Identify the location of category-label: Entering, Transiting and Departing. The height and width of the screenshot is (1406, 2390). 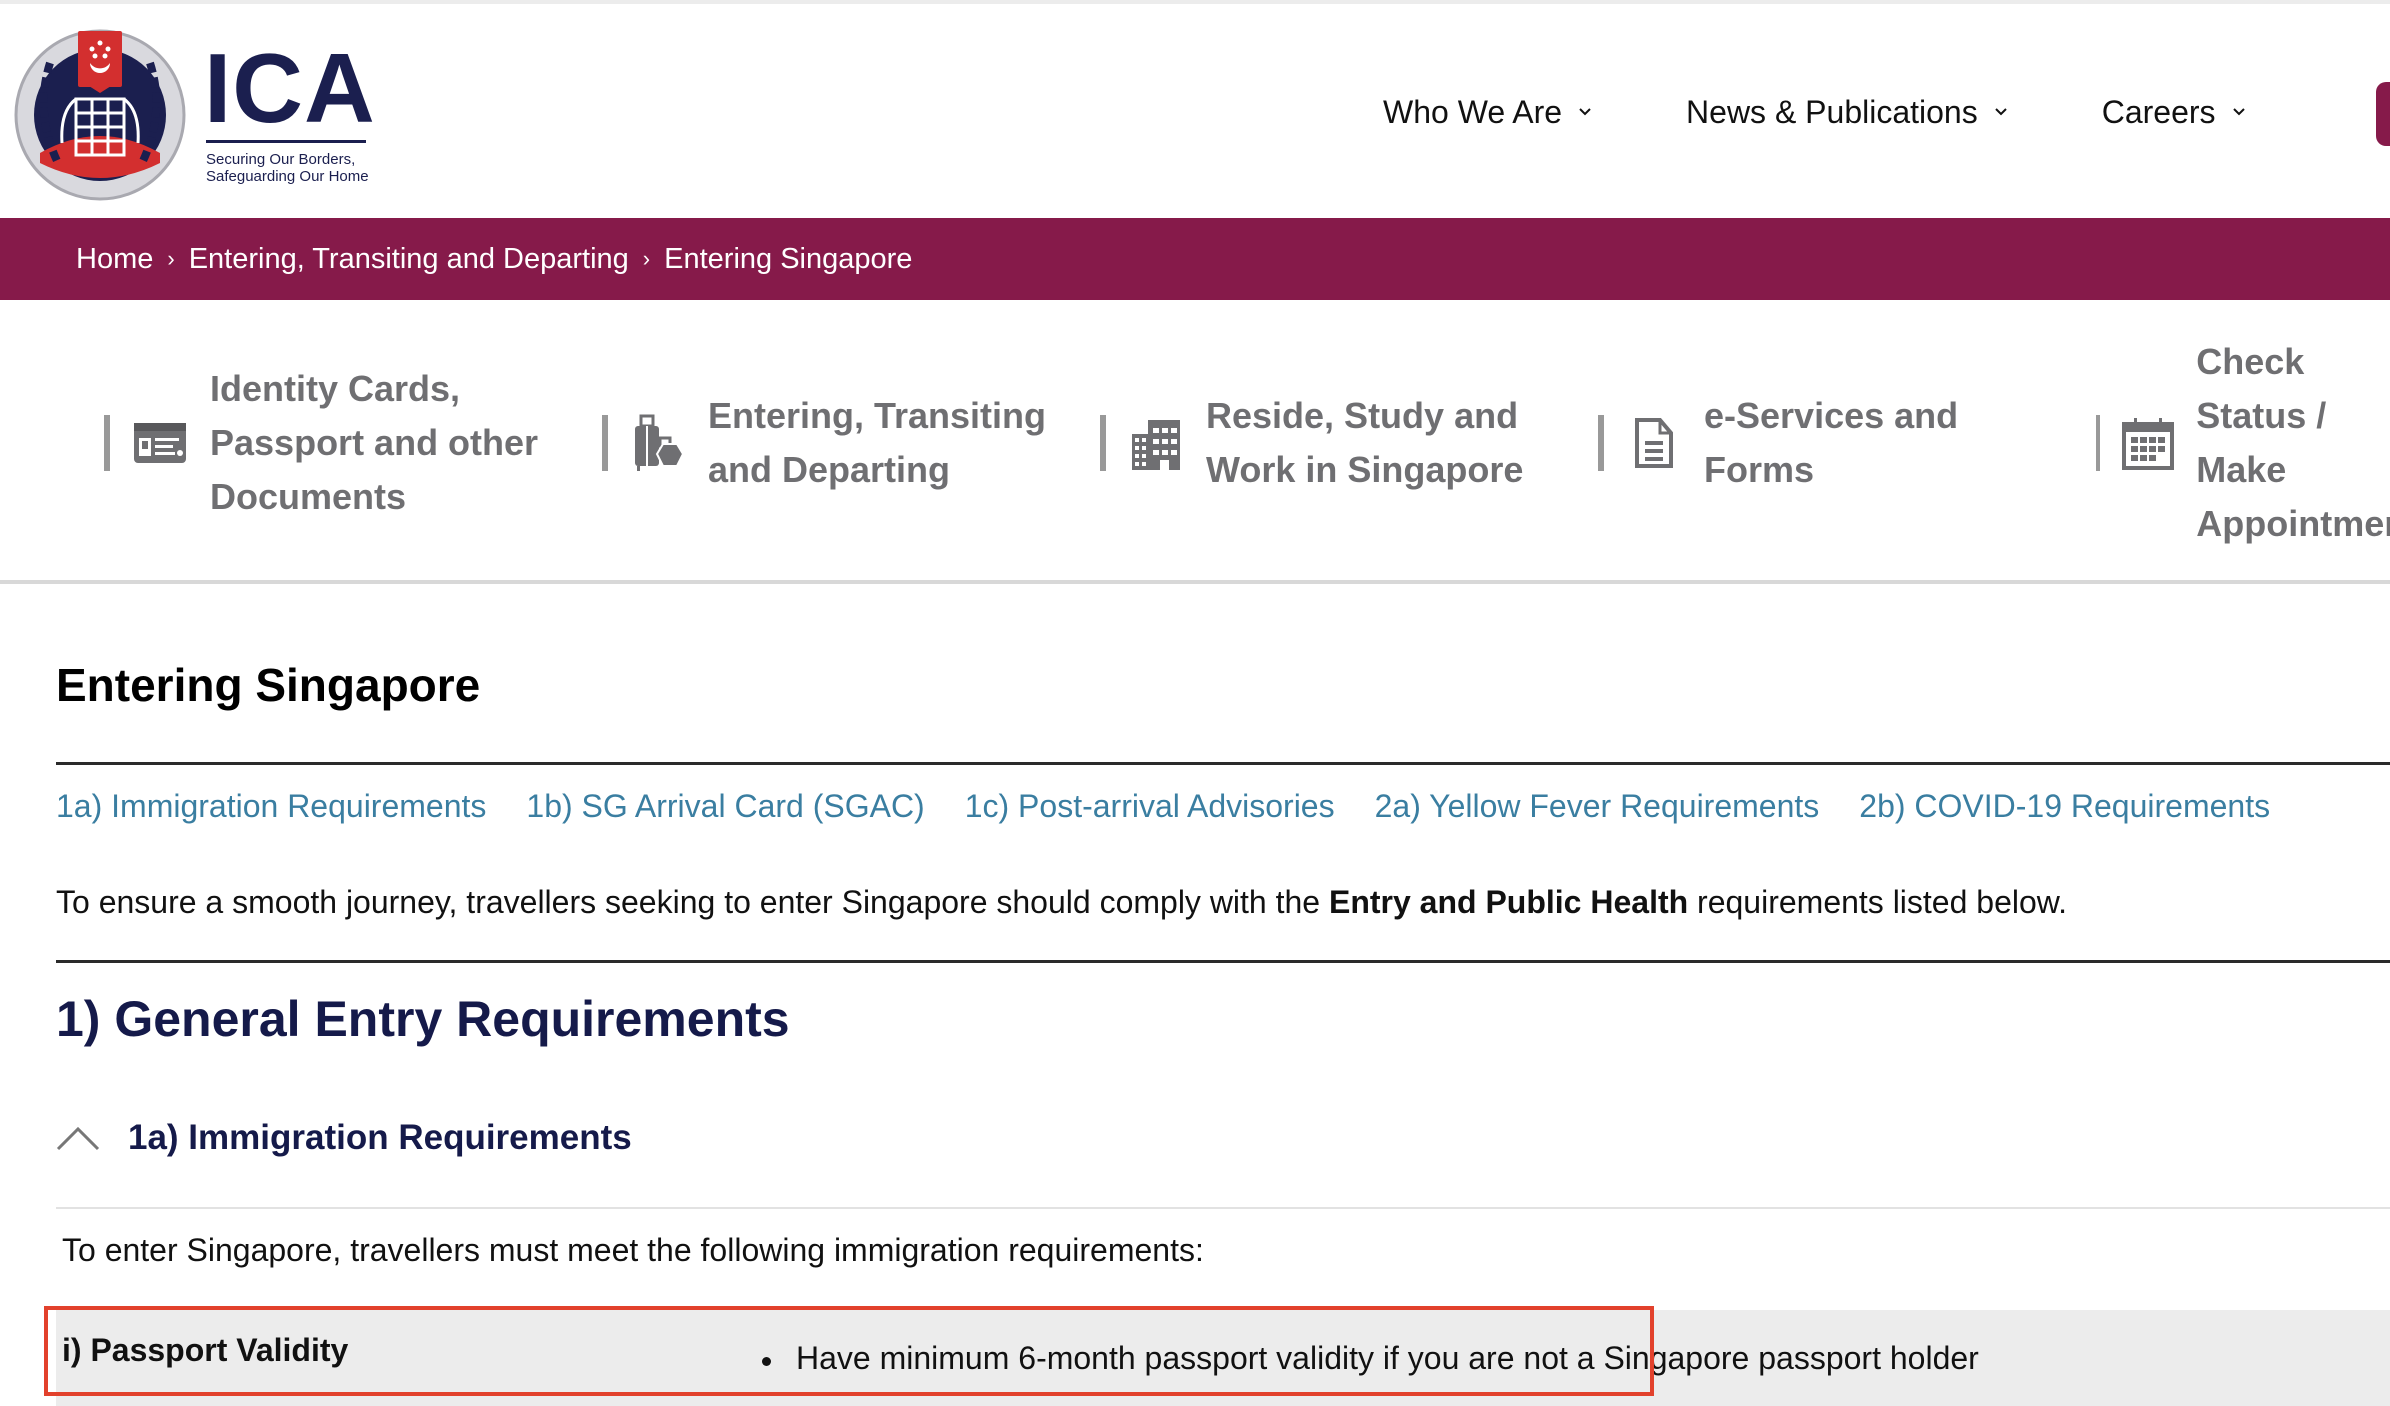
(877, 443).